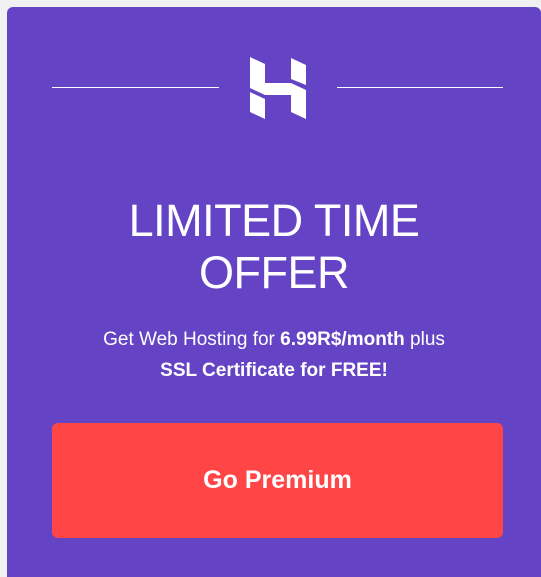  Describe the element at coordinates (424, 339) in the screenshot. I see `description-middle: plus` at that location.